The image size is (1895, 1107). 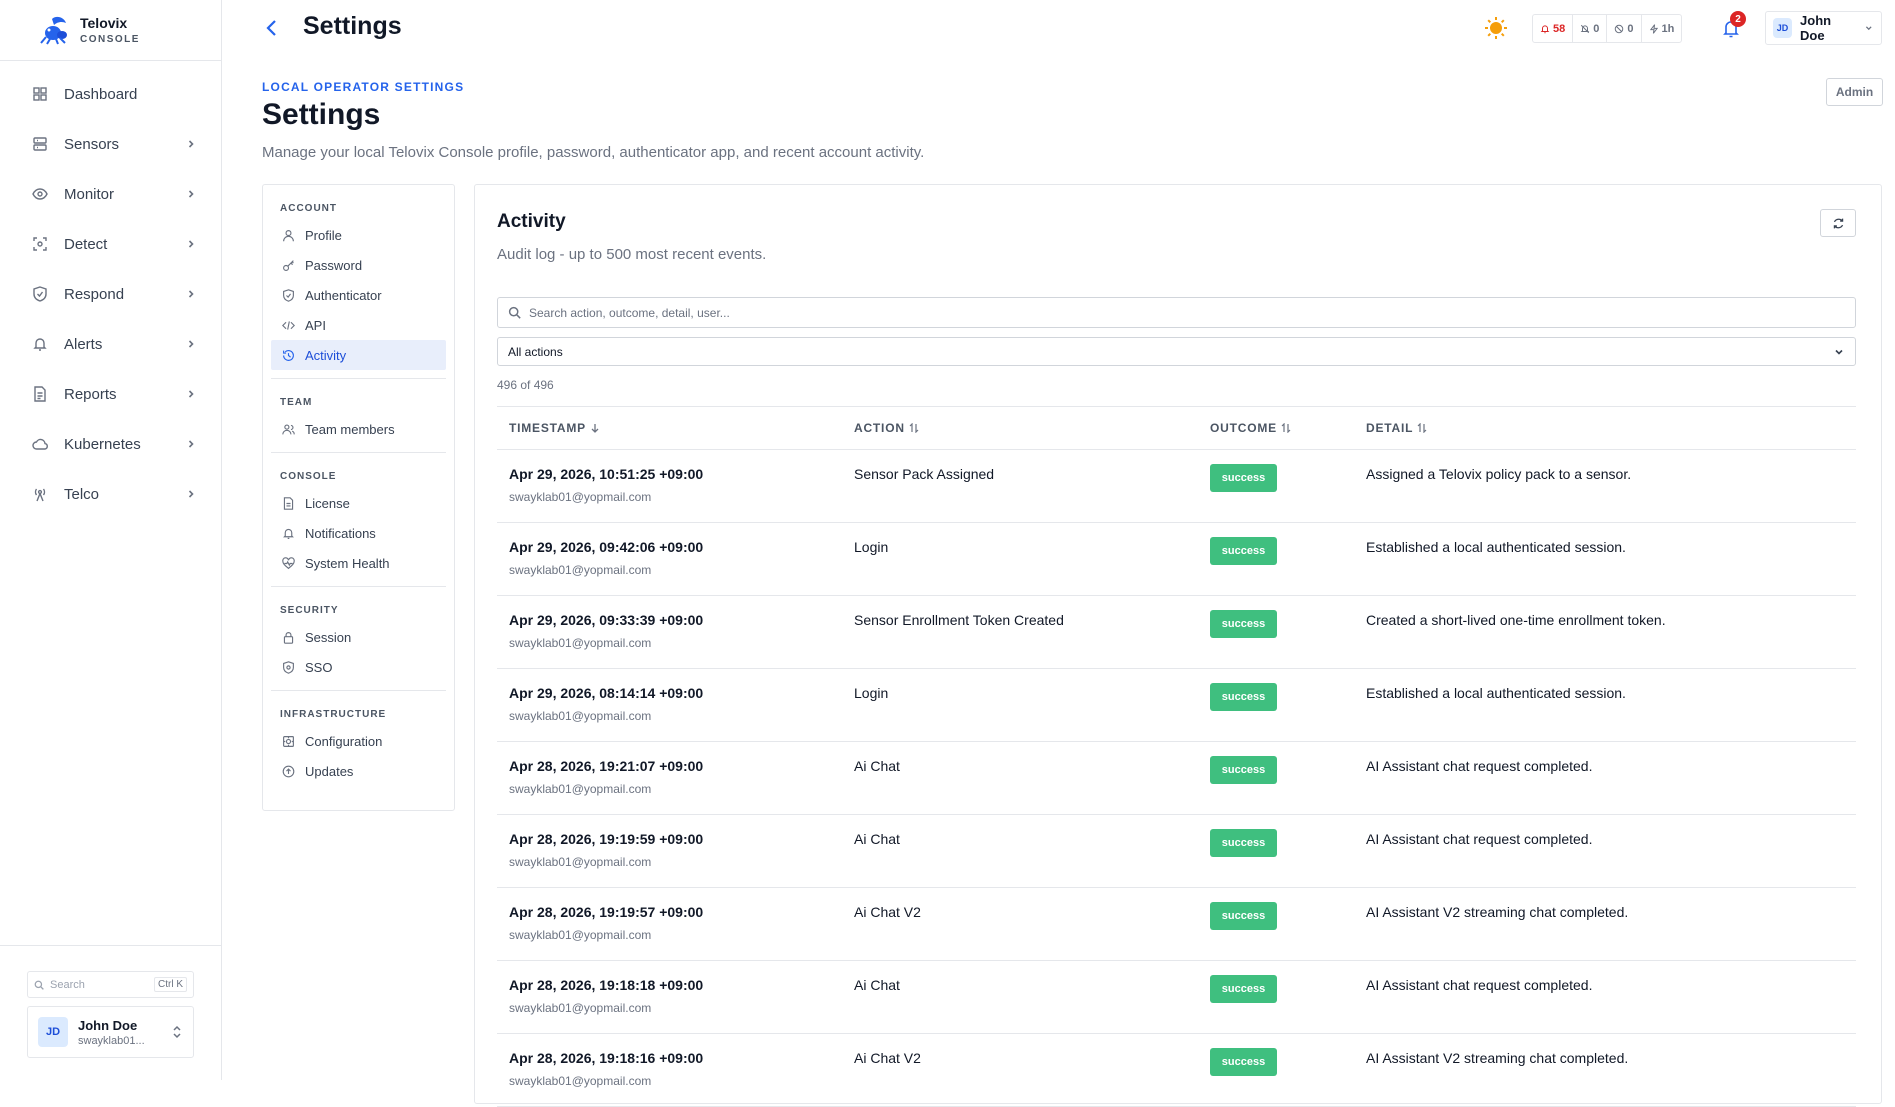 I want to click on sidebar-item-sensors: Sensors, so click(x=110, y=144).